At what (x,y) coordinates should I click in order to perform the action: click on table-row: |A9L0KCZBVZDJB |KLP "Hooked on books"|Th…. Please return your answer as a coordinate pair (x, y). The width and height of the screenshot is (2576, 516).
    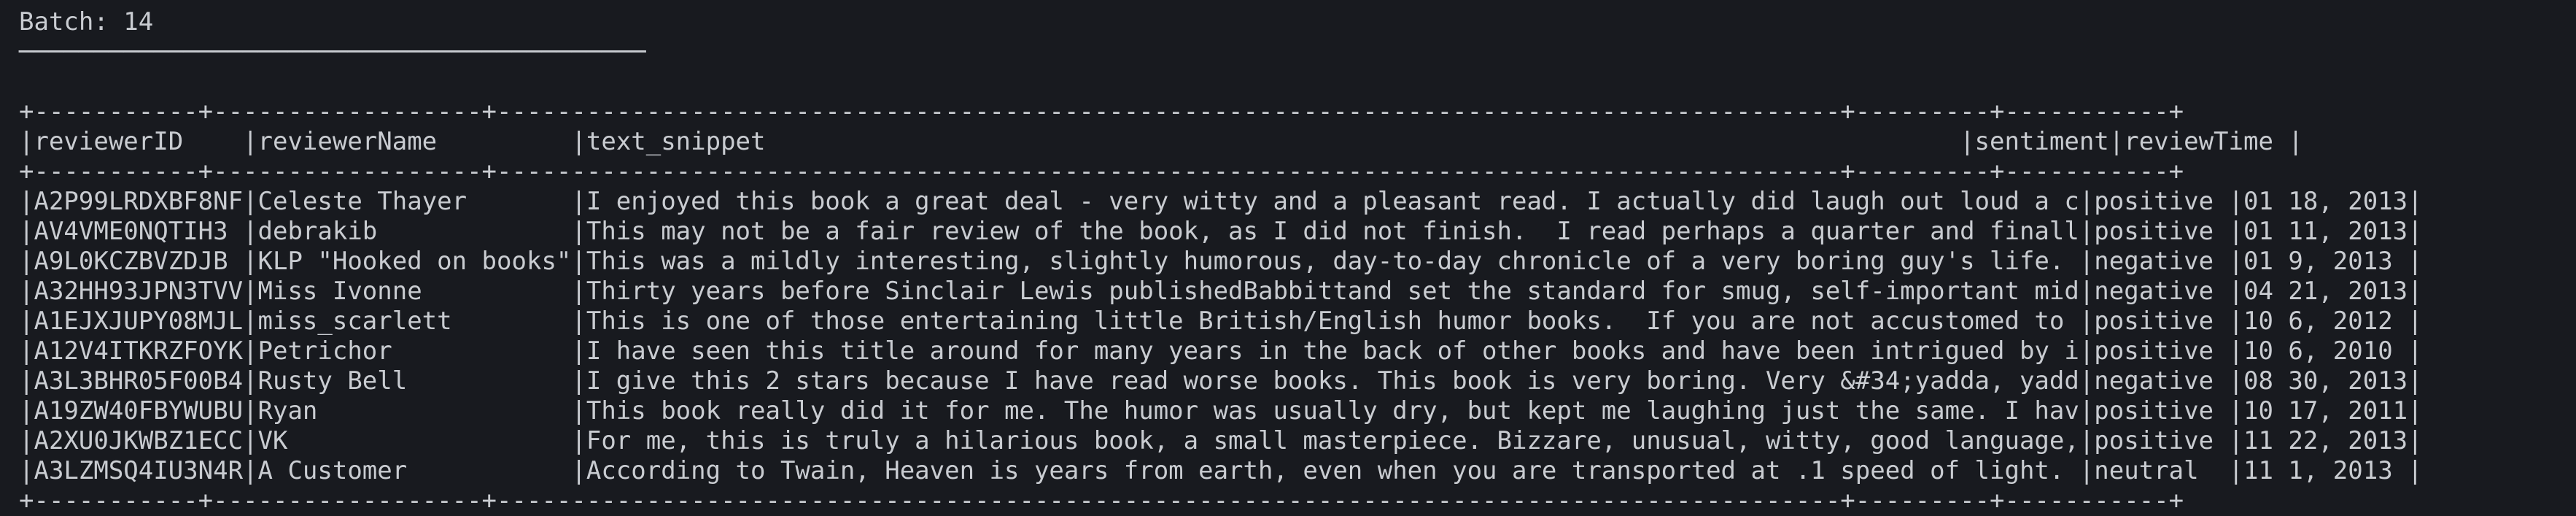
    Looking at the image, I should click on (1221, 261).